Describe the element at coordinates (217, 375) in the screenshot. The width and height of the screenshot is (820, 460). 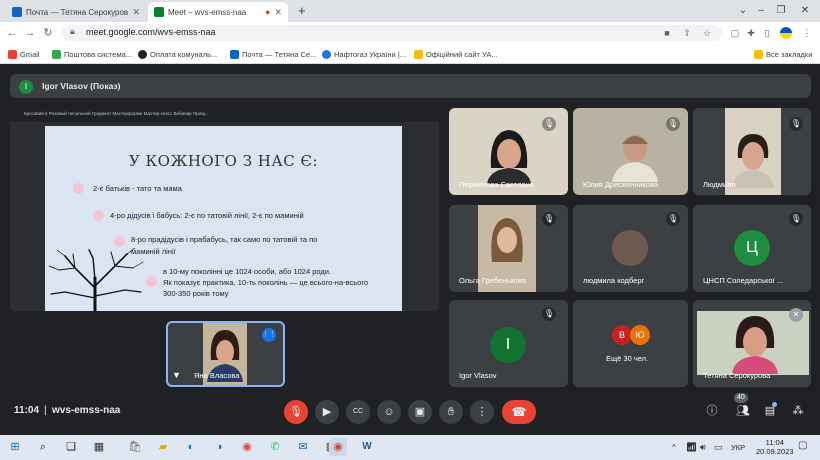
I see `self-name: Яна Власова` at that location.